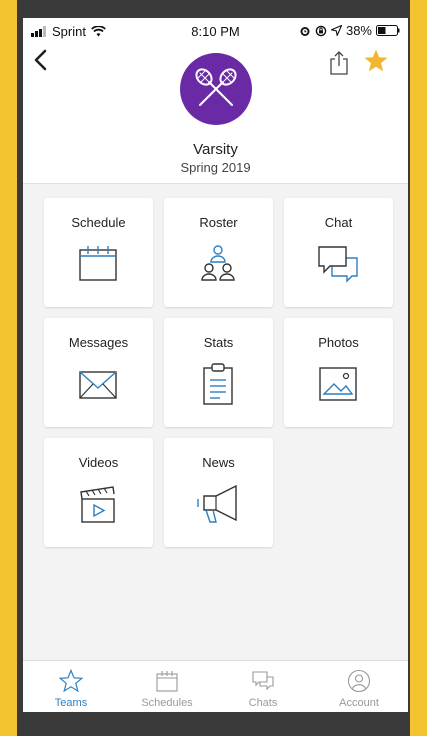  Describe the element at coordinates (218, 384) in the screenshot. I see `clipboard-icon` at that location.